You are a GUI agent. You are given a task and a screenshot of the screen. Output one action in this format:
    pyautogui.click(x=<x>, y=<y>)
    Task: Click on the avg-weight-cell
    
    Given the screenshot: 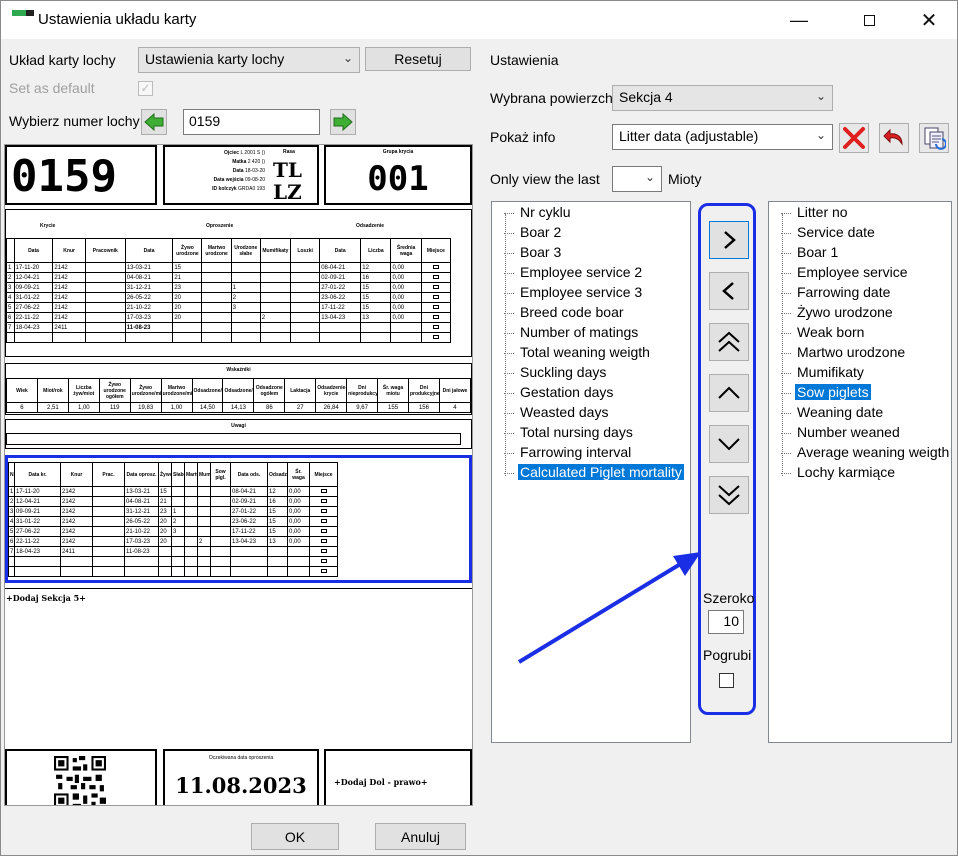 What is the action you would take?
    pyautogui.click(x=406, y=327)
    